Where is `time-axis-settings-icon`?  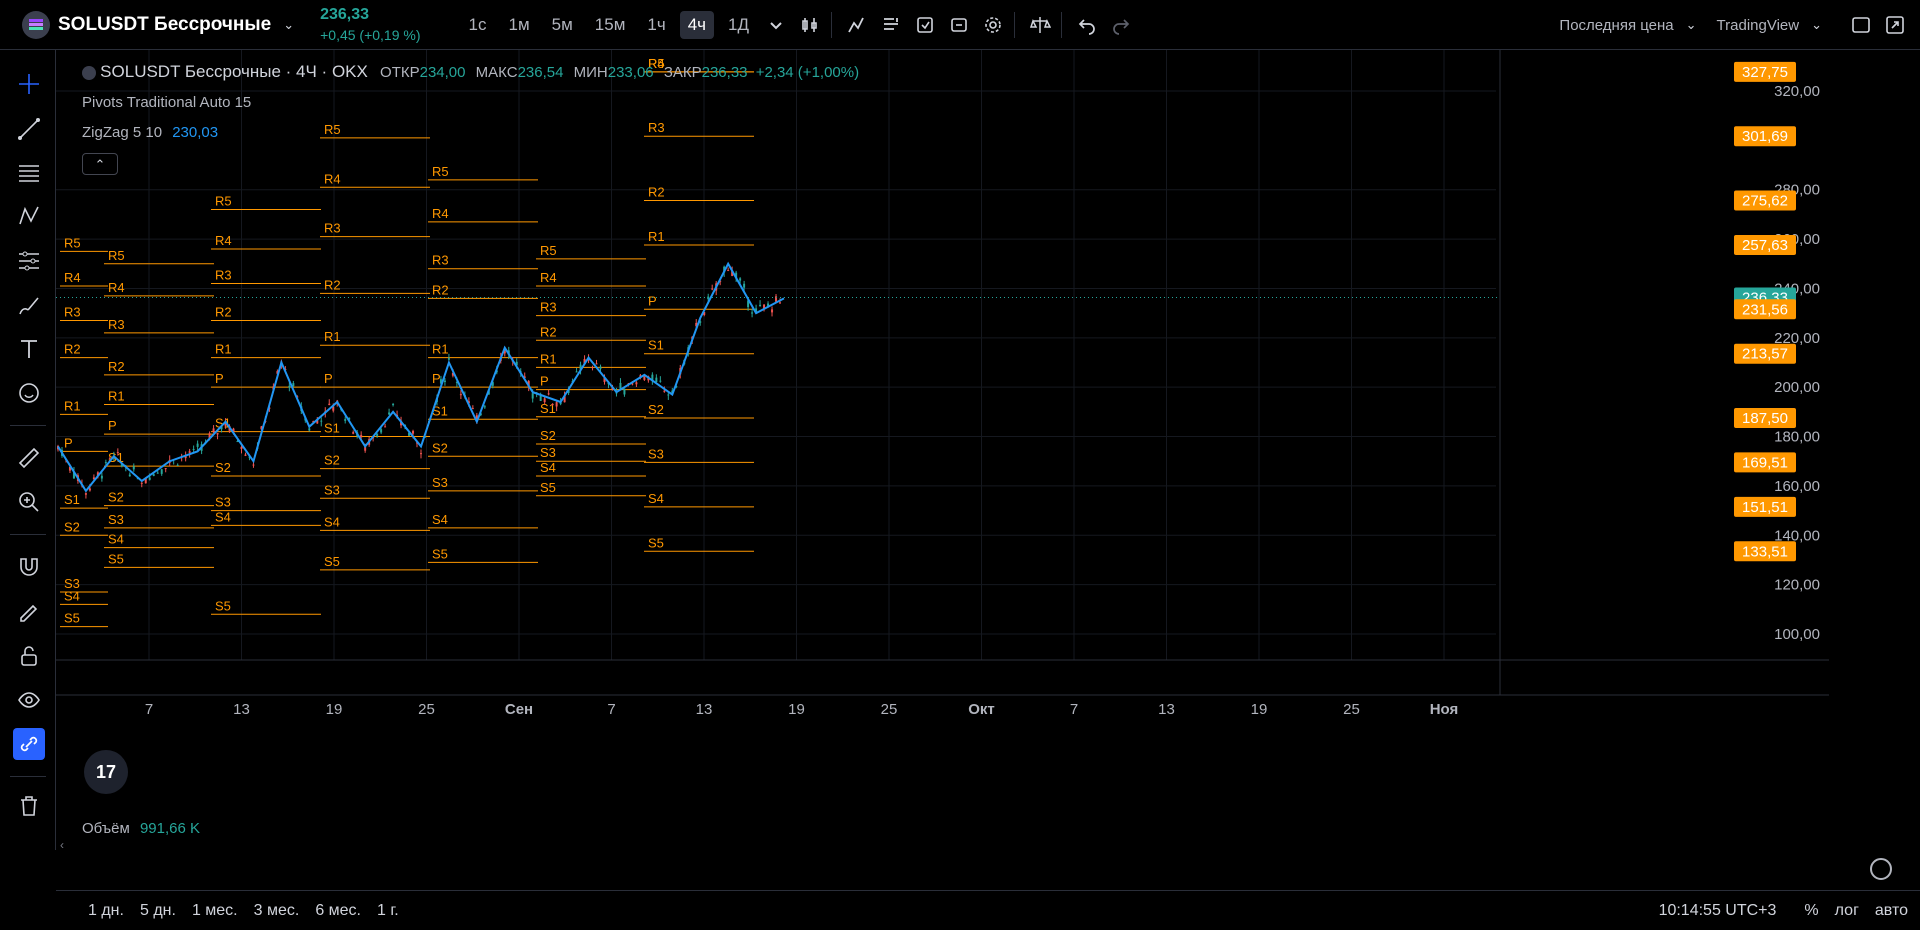 time-axis-settings-icon is located at coordinates (1881, 869).